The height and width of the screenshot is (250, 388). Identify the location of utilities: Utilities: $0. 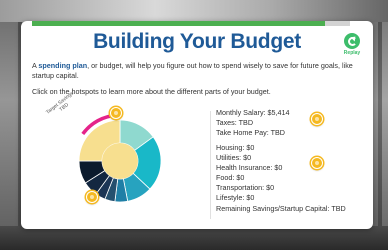
(234, 157).